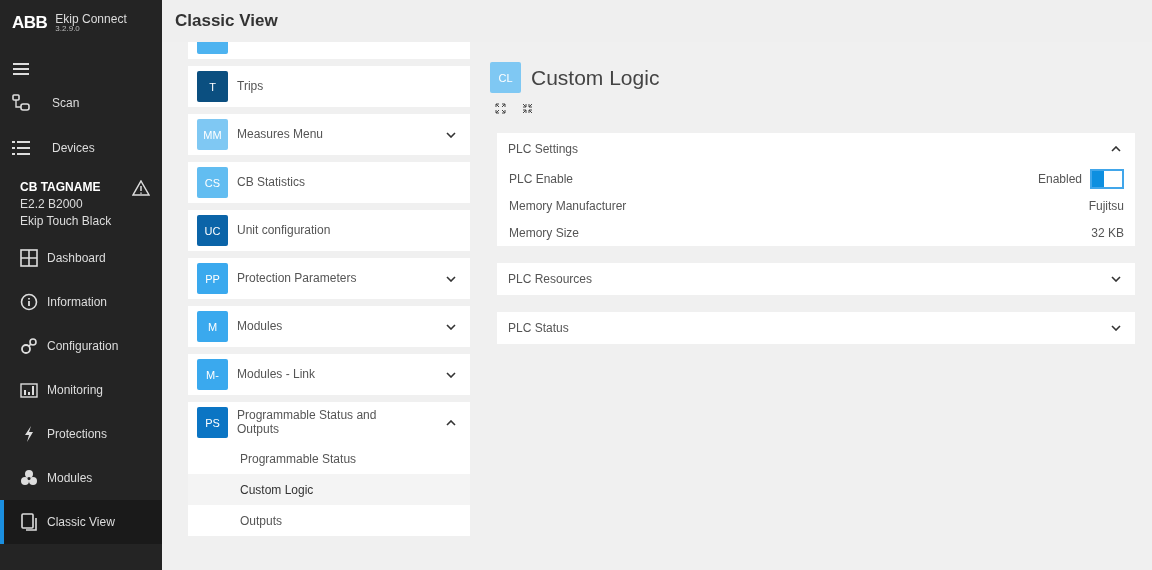  What do you see at coordinates (251, 86) in the screenshot?
I see `menu-label: Trips` at bounding box center [251, 86].